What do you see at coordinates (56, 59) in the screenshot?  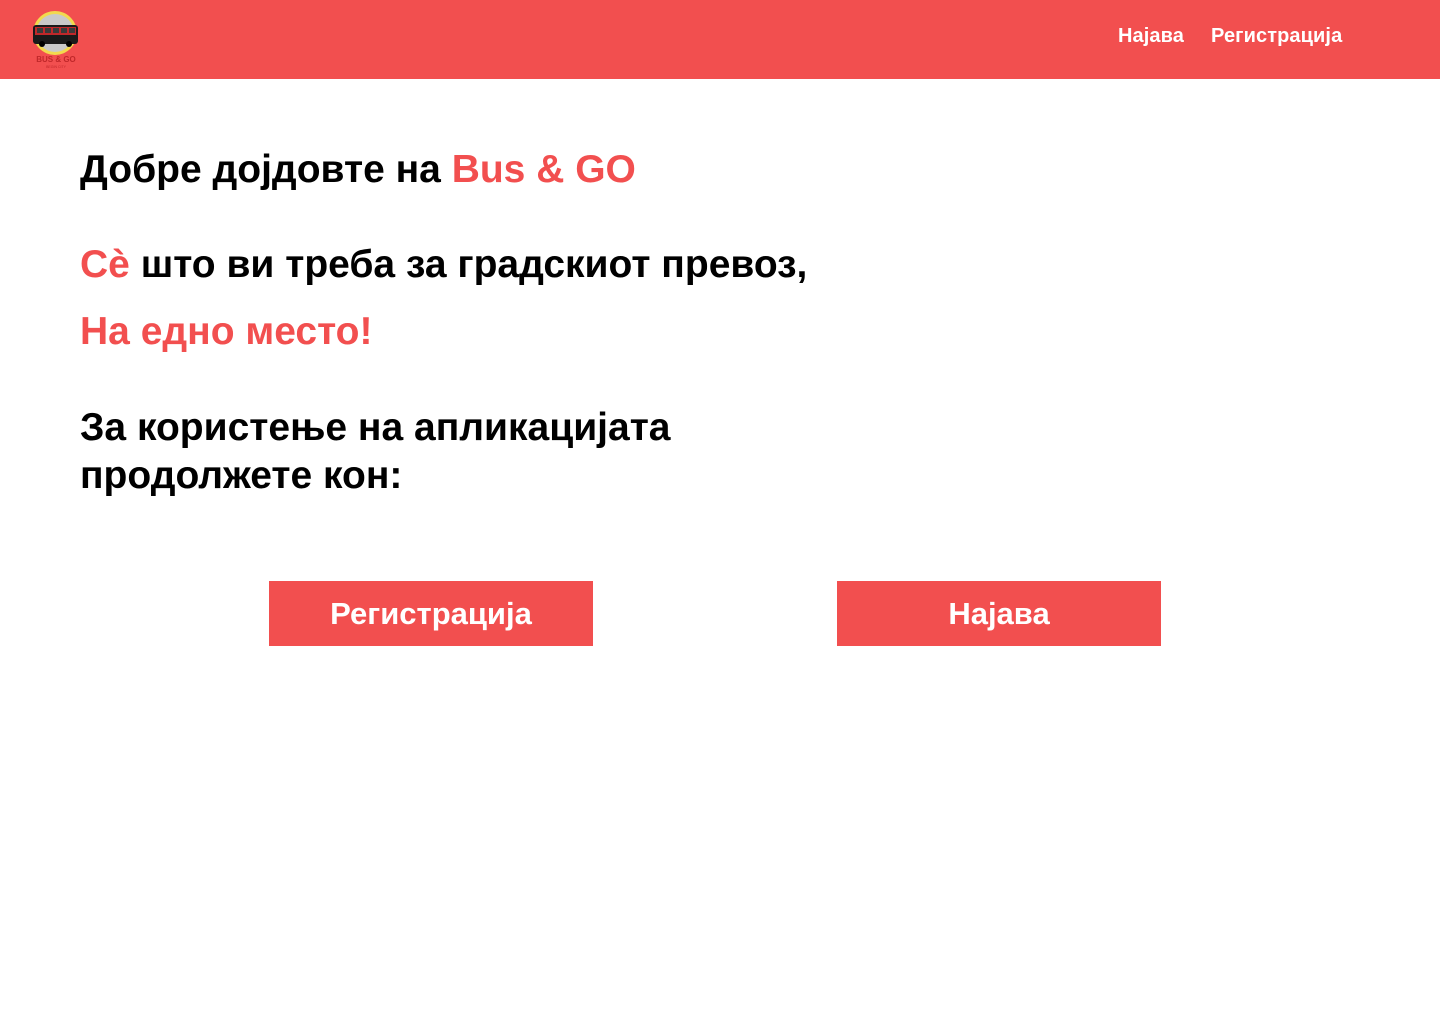 I see `logo-text: BUS & GO` at bounding box center [56, 59].